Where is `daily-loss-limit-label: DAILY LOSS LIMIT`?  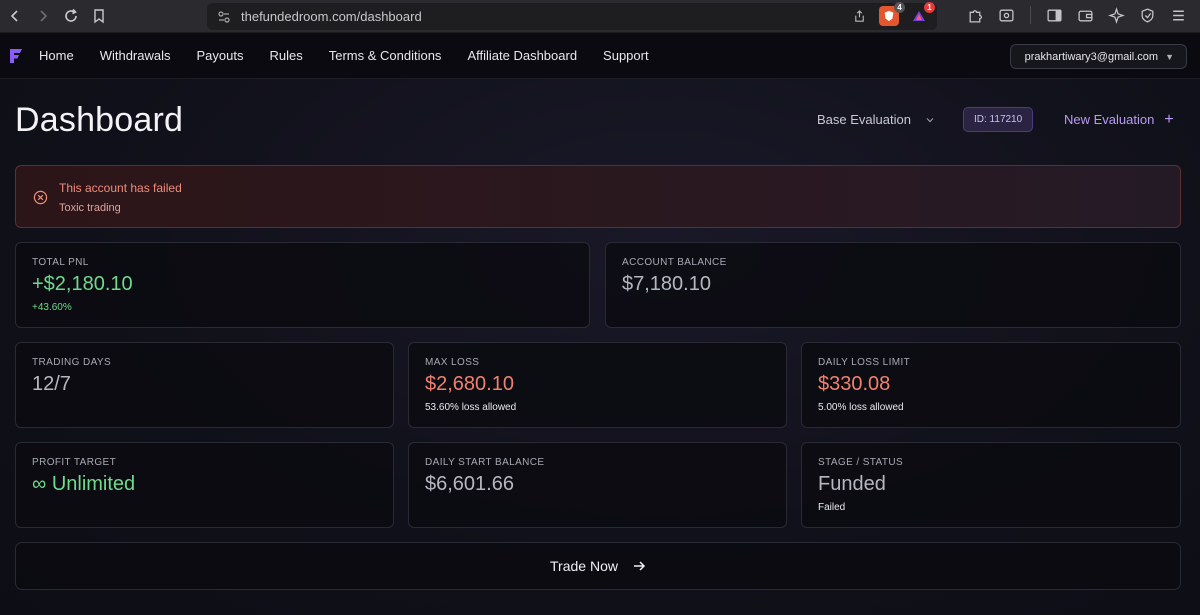 daily-loss-limit-label: DAILY LOSS LIMIT is located at coordinates (864, 362).